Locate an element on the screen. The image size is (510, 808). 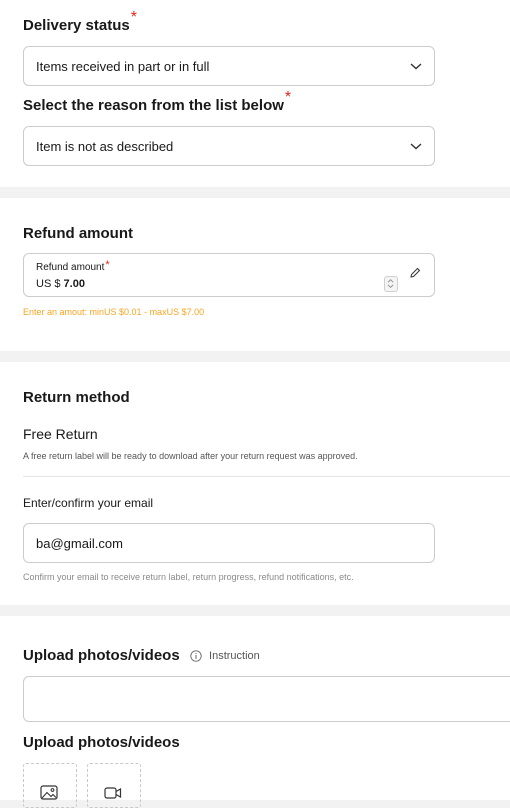
divider is located at coordinates (266, 476).